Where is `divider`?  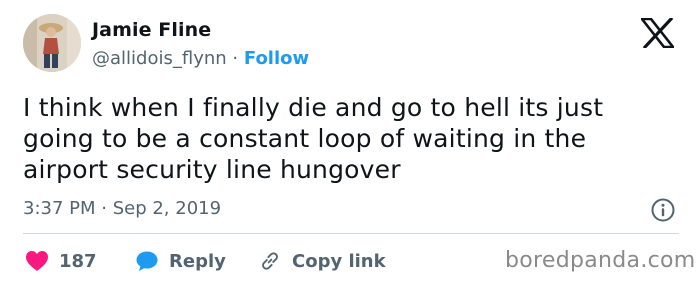
divider is located at coordinates (351, 233).